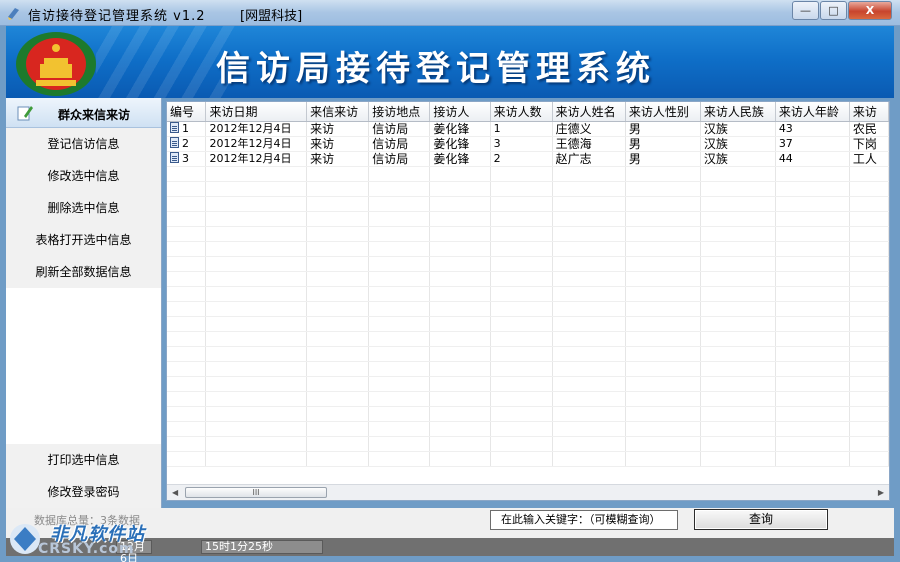 The image size is (900, 562). Describe the element at coordinates (117, 16) in the screenshot. I see `window-title: 信访接待登记管理系统 v1.2` at that location.